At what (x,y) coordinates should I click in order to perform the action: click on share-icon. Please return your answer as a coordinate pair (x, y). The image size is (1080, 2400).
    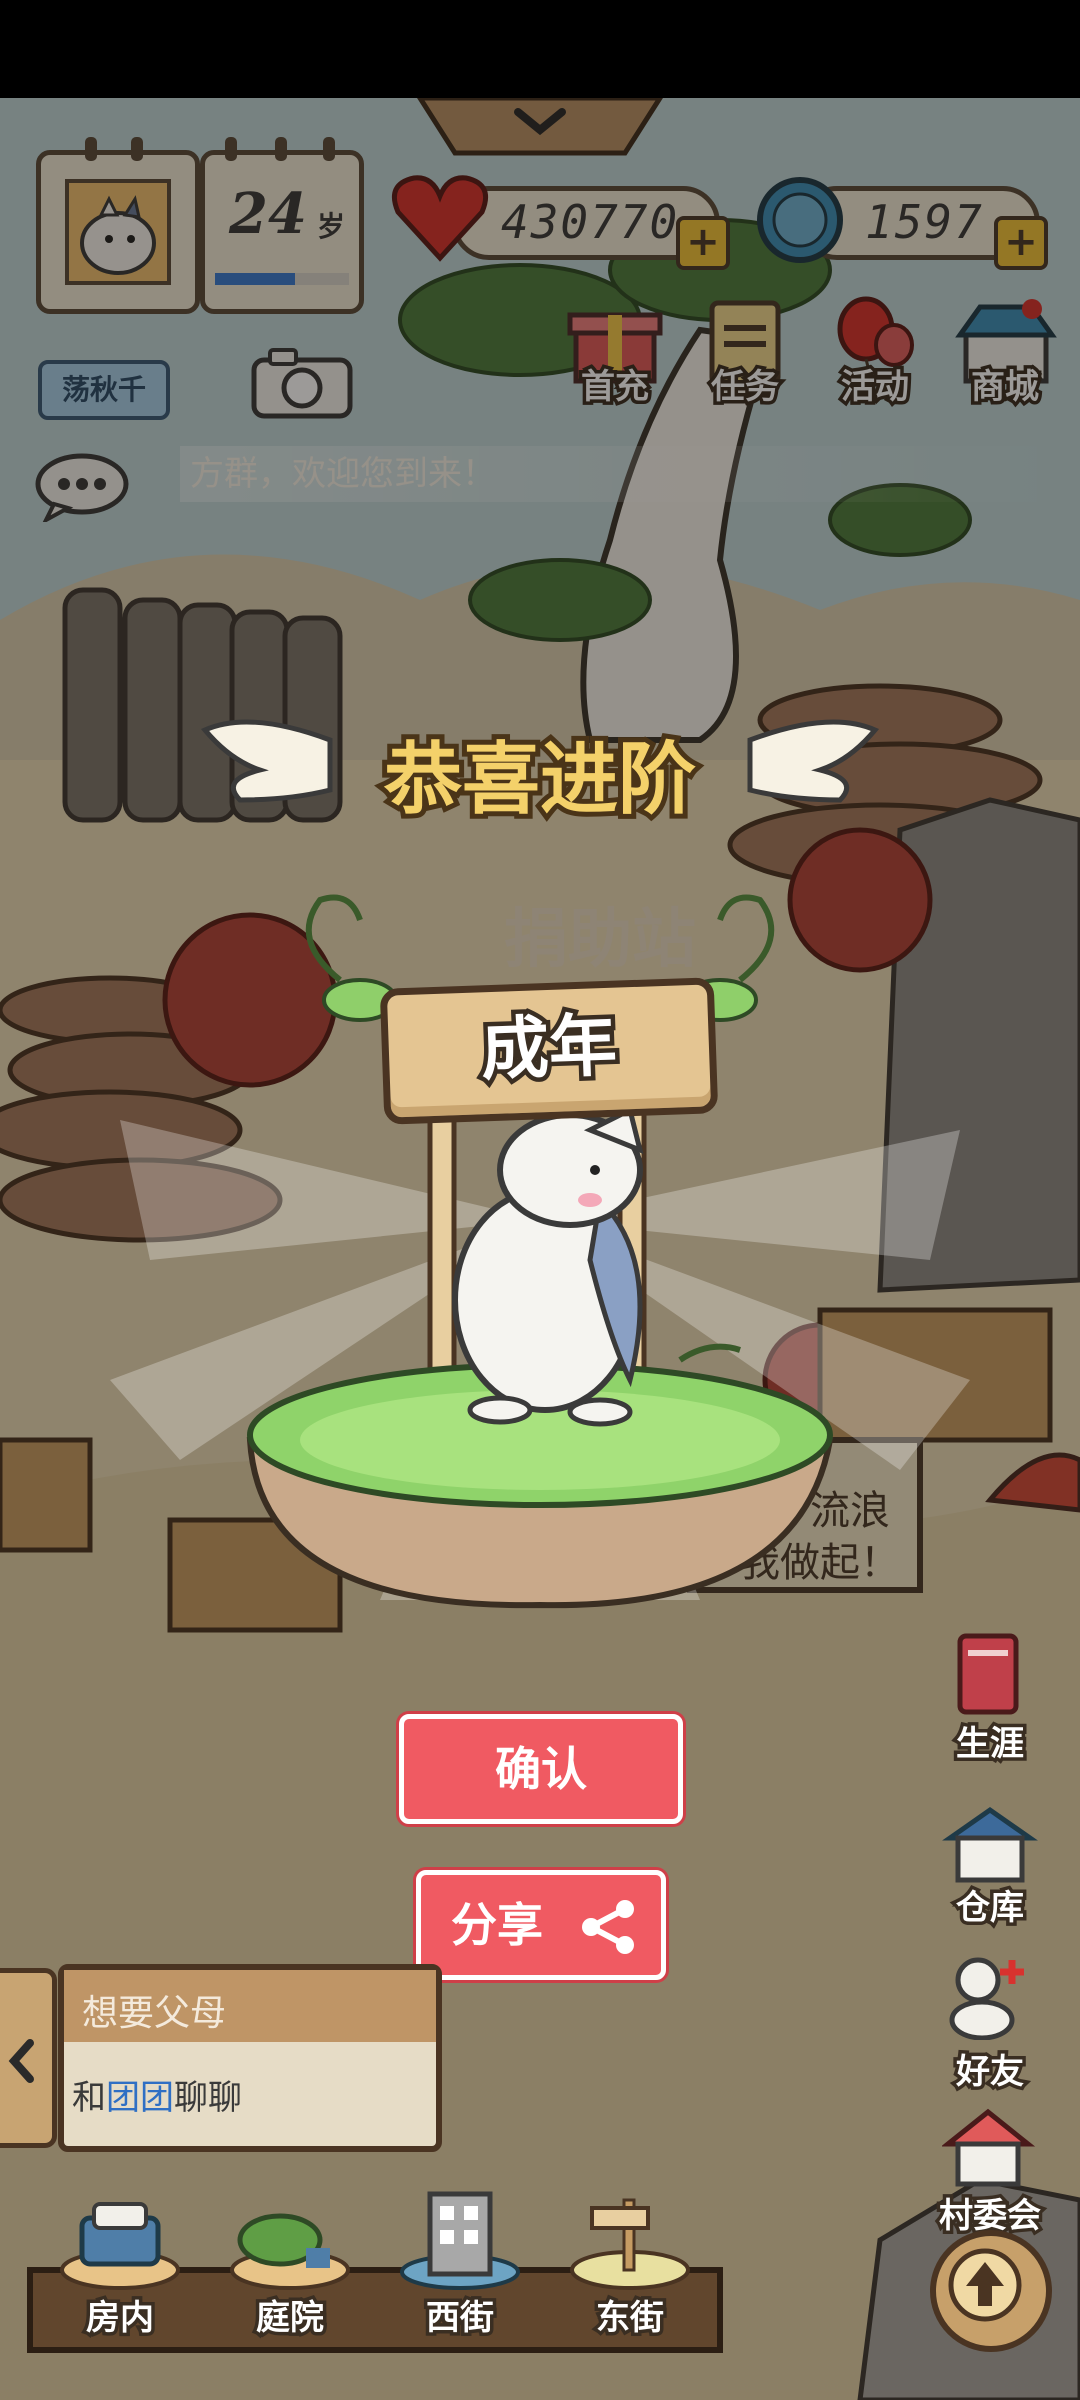
    Looking at the image, I should click on (608, 1927).